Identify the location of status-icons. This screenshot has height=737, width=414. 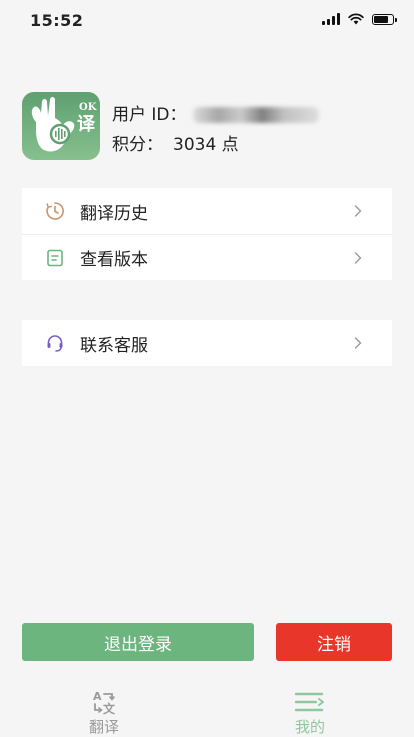
(359, 19).